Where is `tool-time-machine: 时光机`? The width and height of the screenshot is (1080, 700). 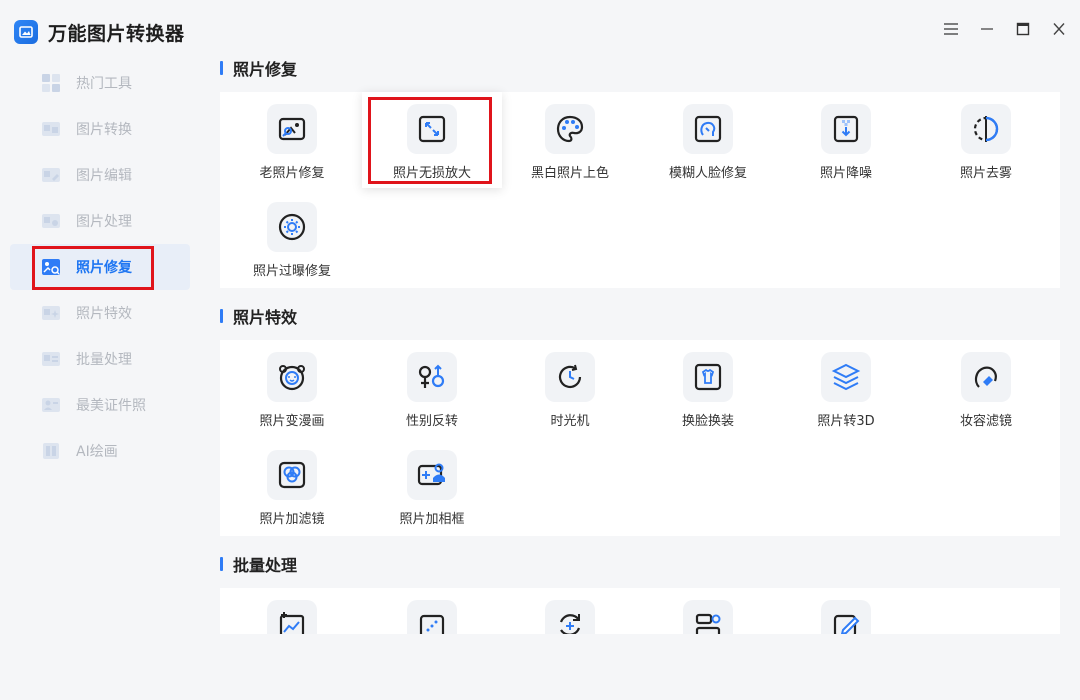 tool-time-machine: 时光机 is located at coordinates (570, 388).